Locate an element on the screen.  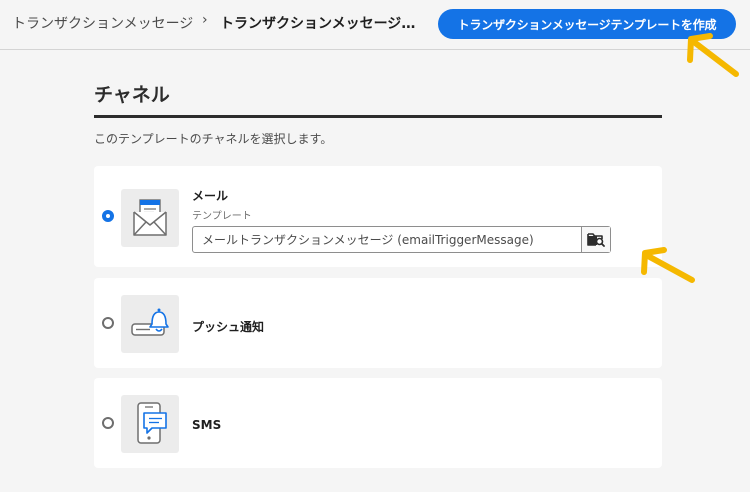
section-description: このテンプレートのチャネルを選択します。 is located at coordinates (213, 139).